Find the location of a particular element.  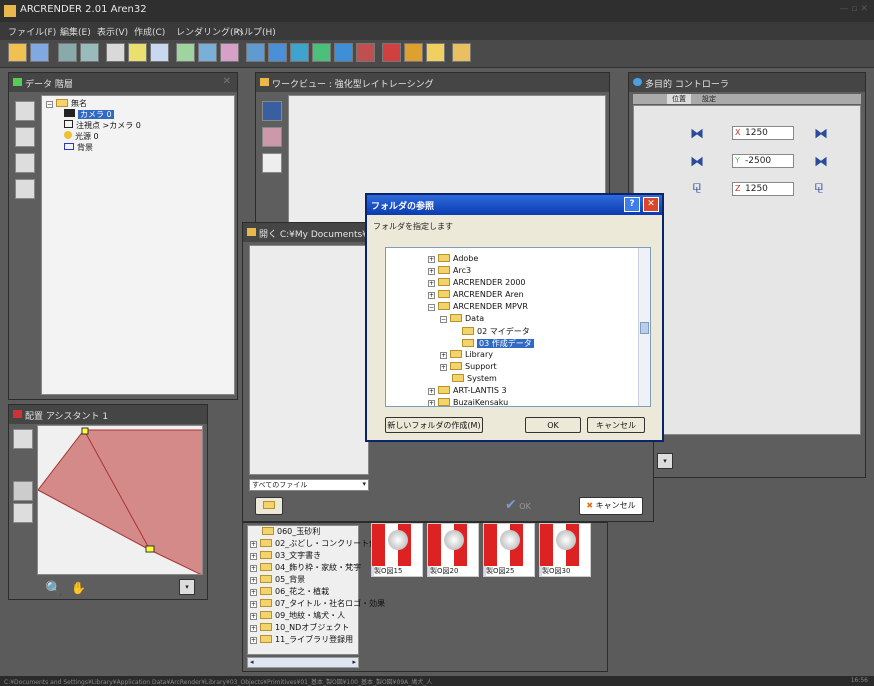

new-folder-button: 新しいフォルダの作成(M) is located at coordinates (434, 425).